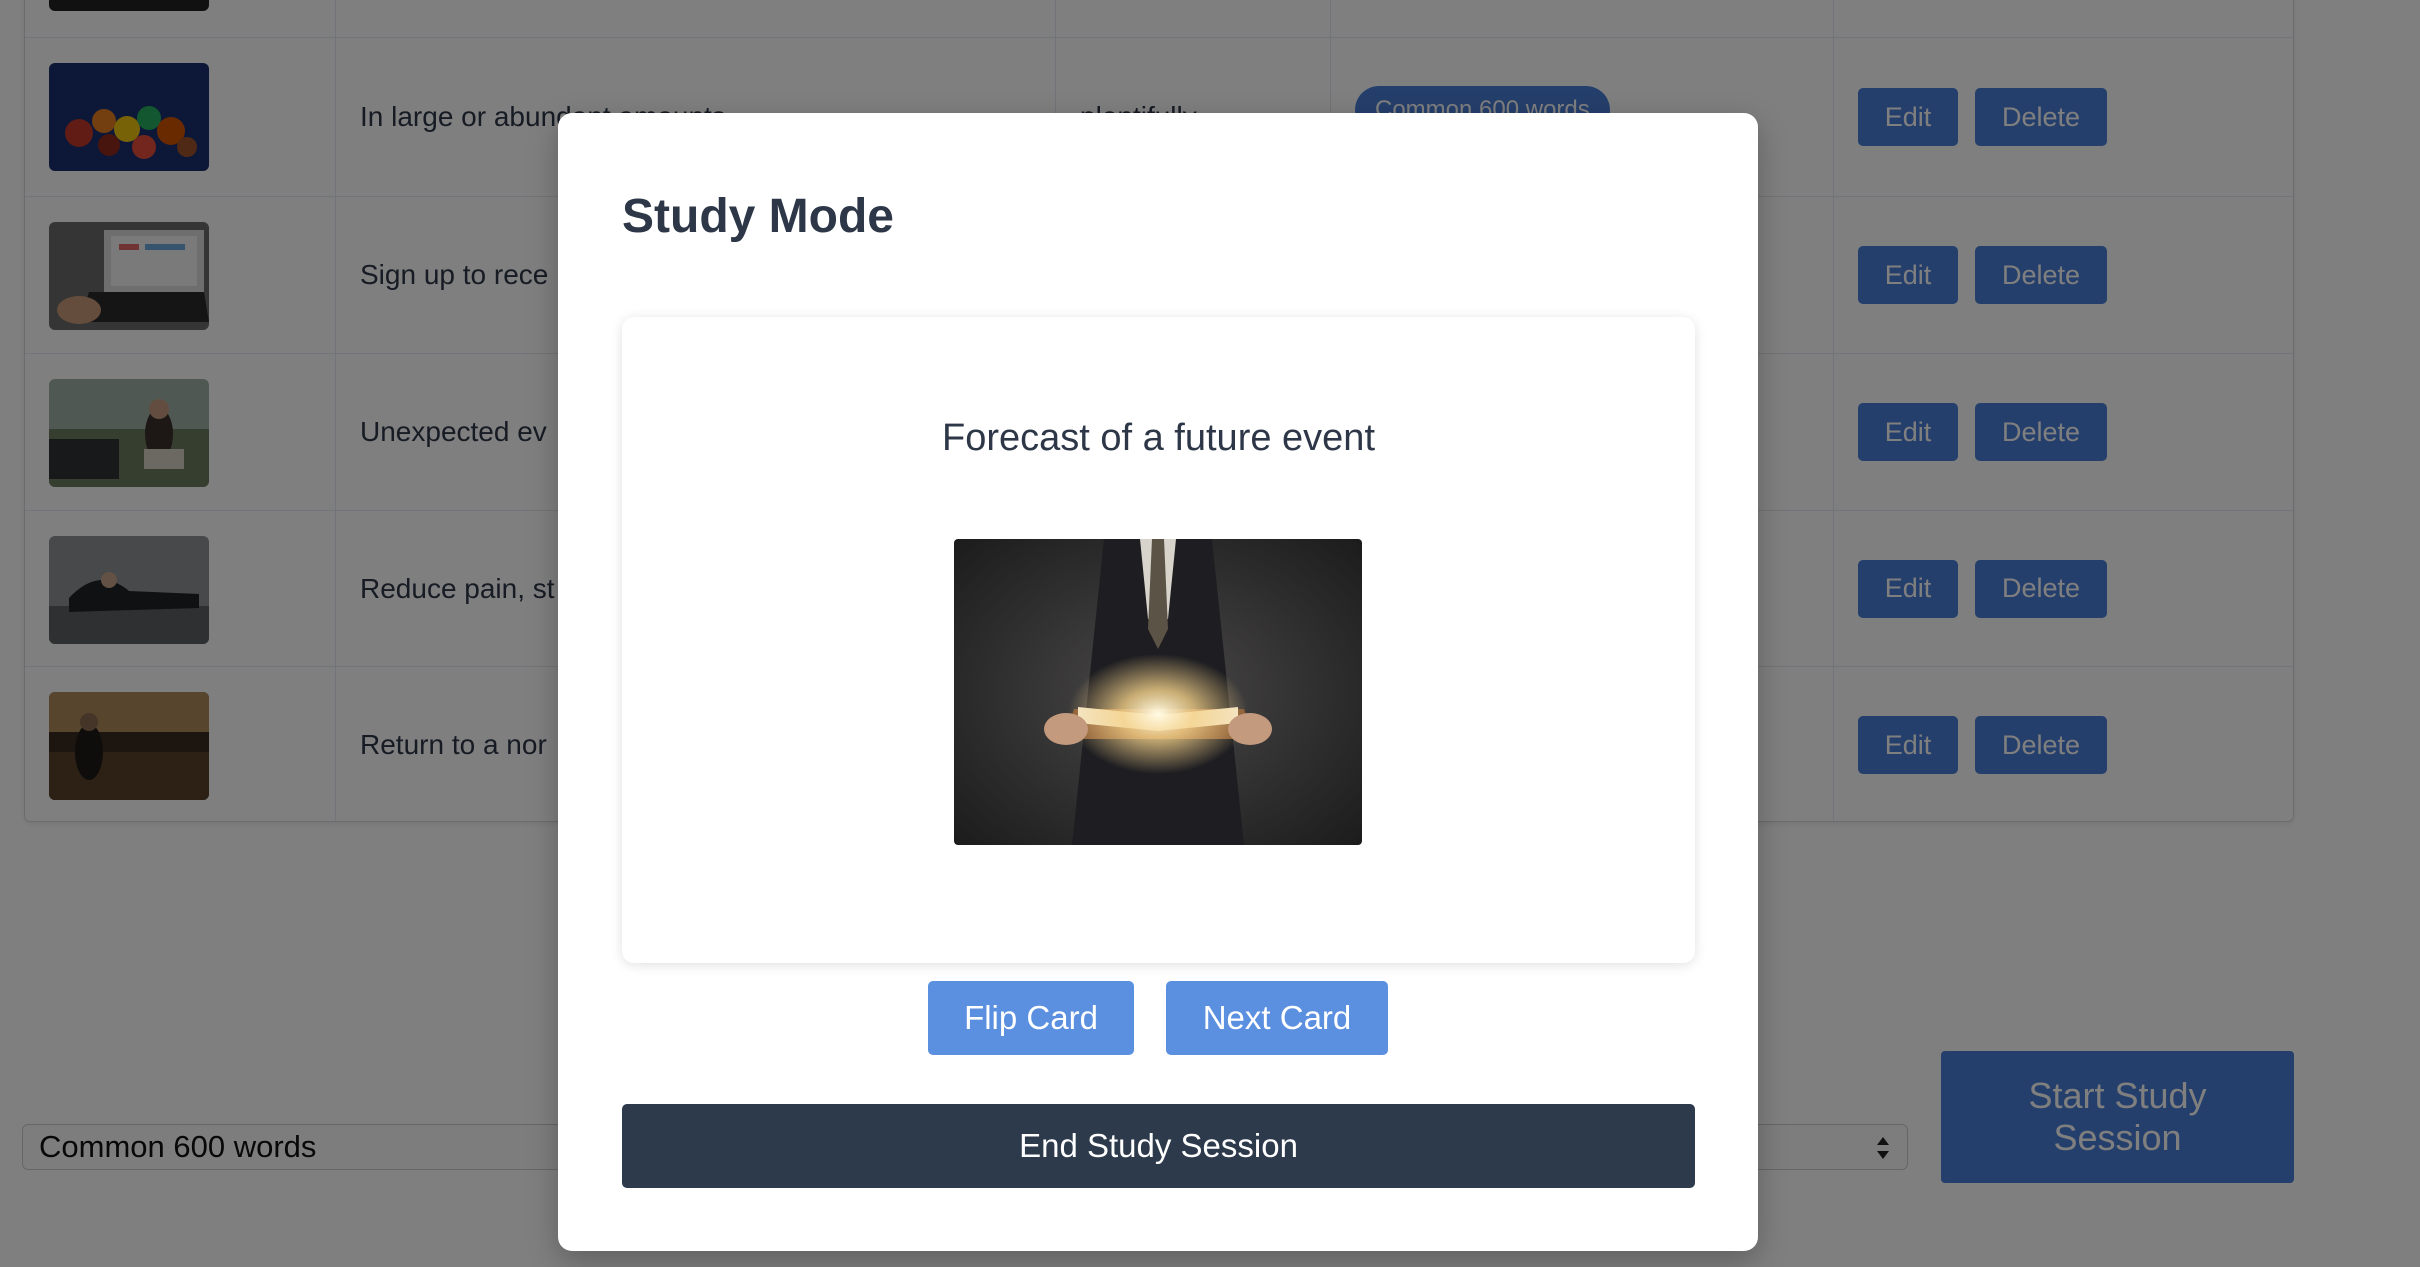  Describe the element at coordinates (1158, 1146) in the screenshot. I see `end-study-session-button: End Study Session` at that location.